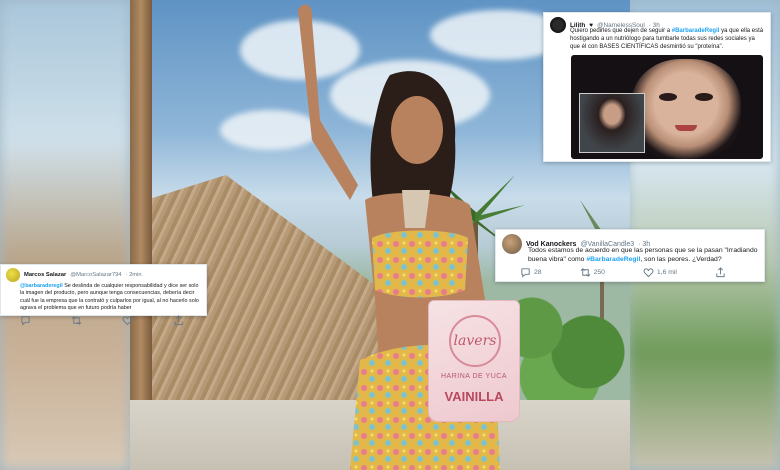  I want to click on like-count: 1,6 mil, so click(666, 273).